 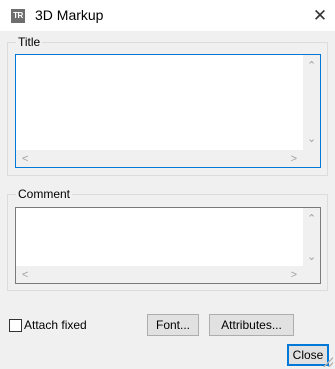 I want to click on title-bar: TR 3D Markup ✕, so click(x=167, y=15).